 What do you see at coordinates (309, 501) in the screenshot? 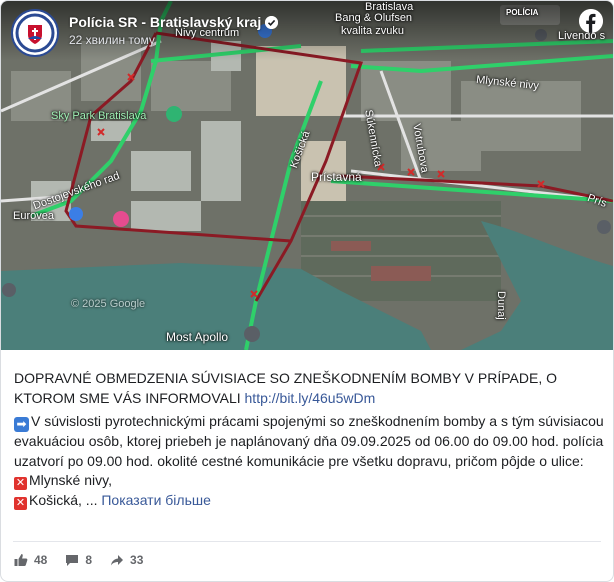
I see `street-list-item: ✕ Košická, ... Показати більше` at bounding box center [309, 501].